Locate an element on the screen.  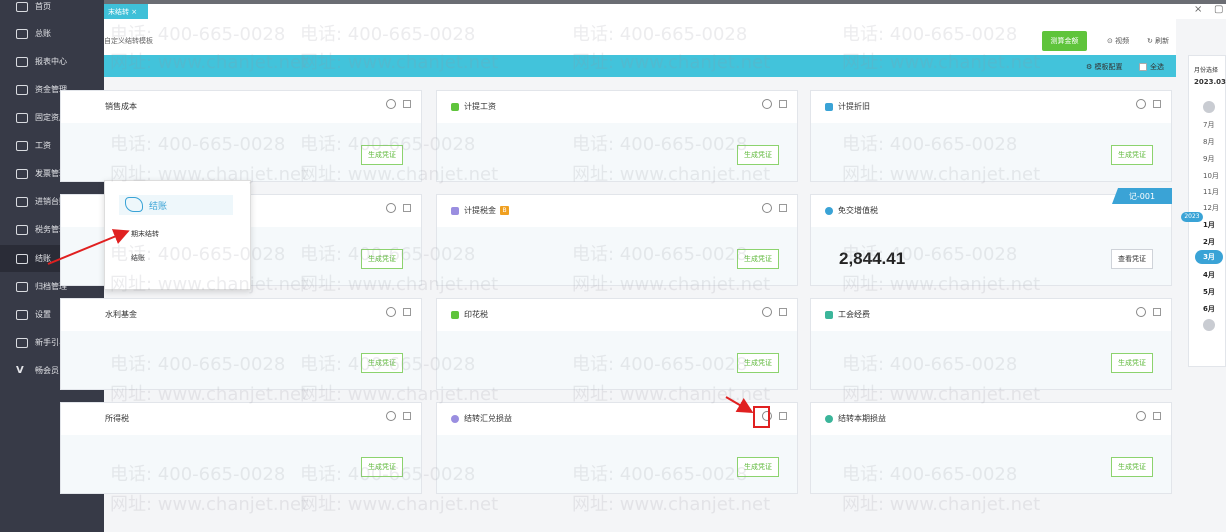
fund-icon is located at coordinates (22, 89).